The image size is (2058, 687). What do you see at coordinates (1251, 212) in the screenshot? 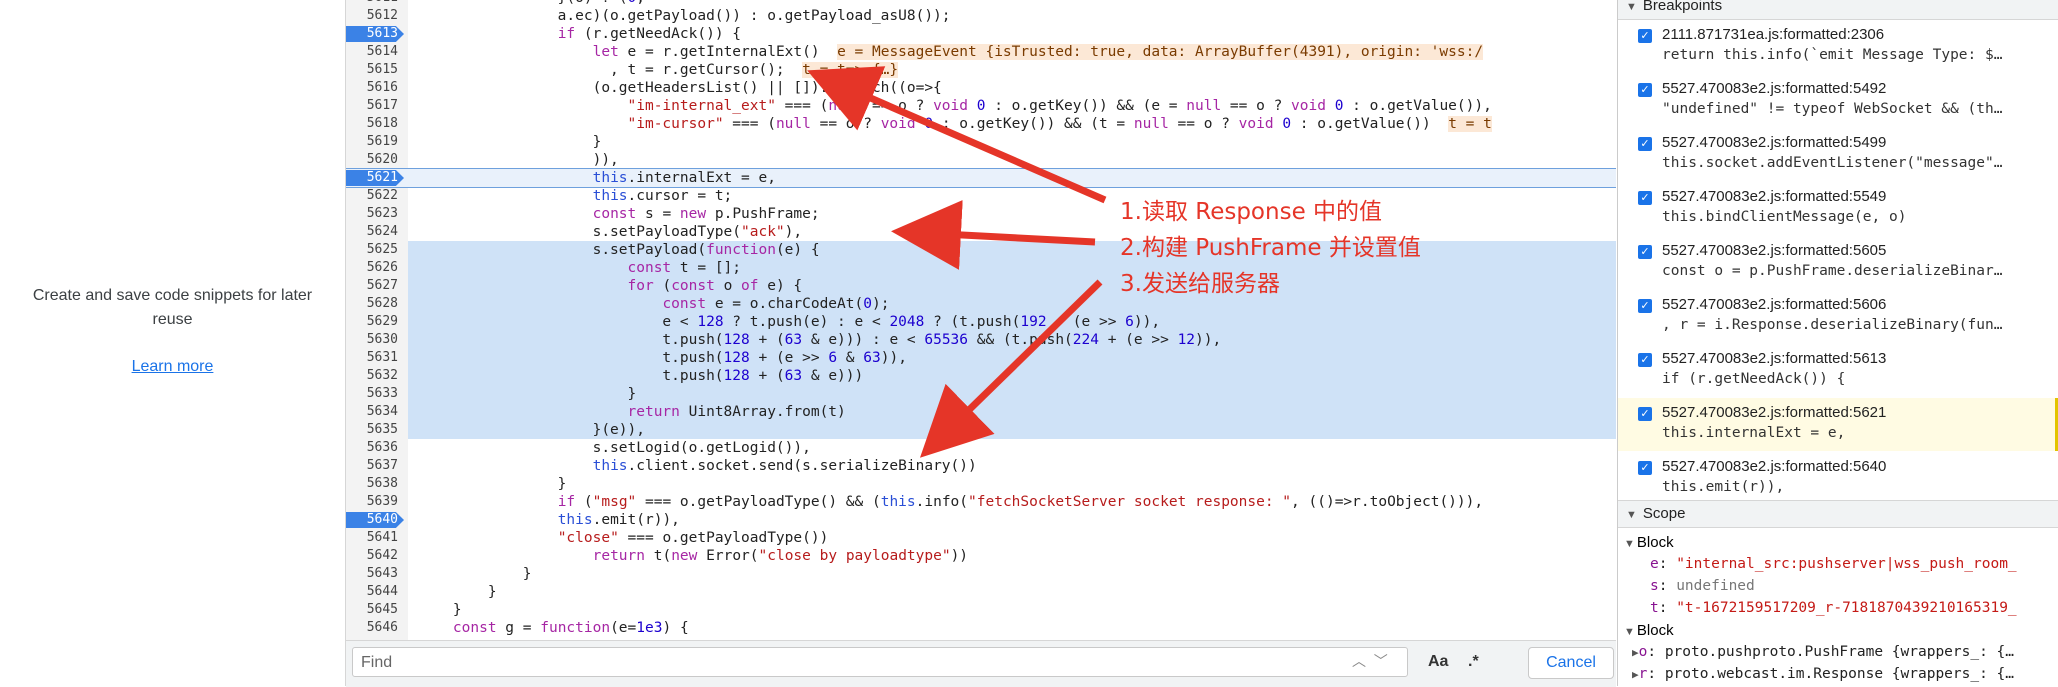
I see `annotation-step-1: 1.读取 Response 中的值` at bounding box center [1251, 212].